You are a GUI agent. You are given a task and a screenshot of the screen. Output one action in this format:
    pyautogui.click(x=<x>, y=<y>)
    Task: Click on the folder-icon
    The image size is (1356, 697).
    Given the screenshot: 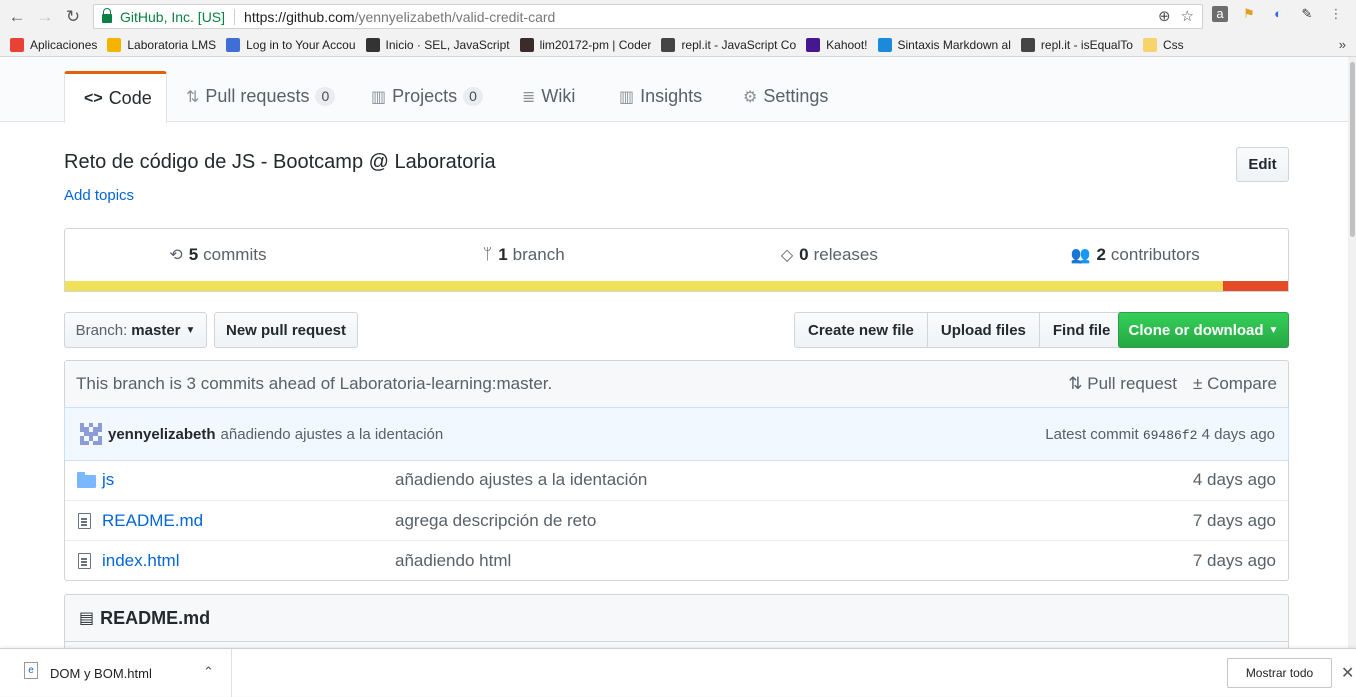 What is the action you would take?
    pyautogui.click(x=86, y=480)
    